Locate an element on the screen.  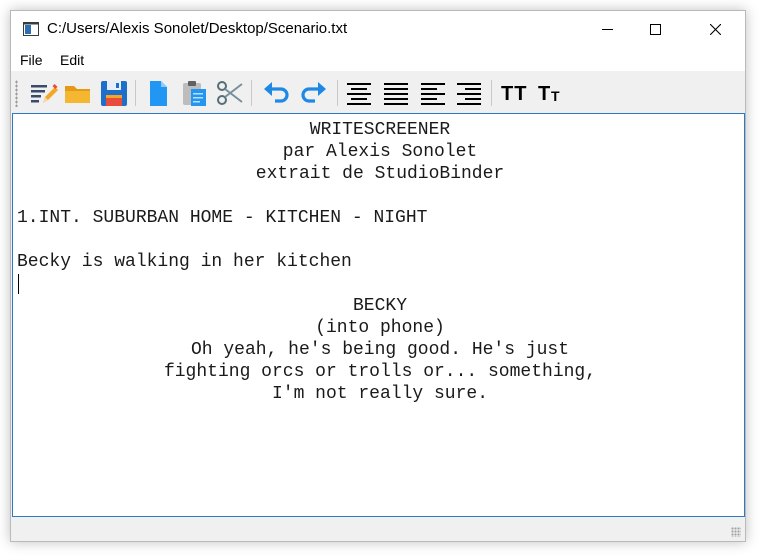
minimize-button is located at coordinates (607, 29).